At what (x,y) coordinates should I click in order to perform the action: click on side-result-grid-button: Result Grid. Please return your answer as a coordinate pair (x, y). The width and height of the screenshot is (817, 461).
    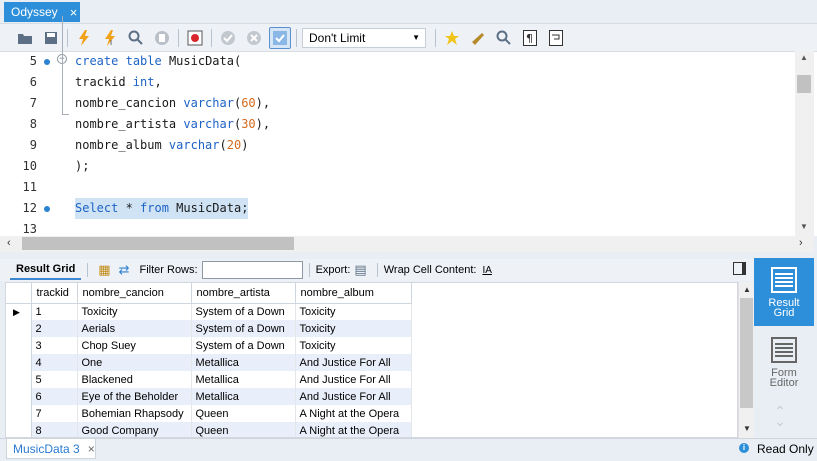
    Looking at the image, I should click on (784, 292).